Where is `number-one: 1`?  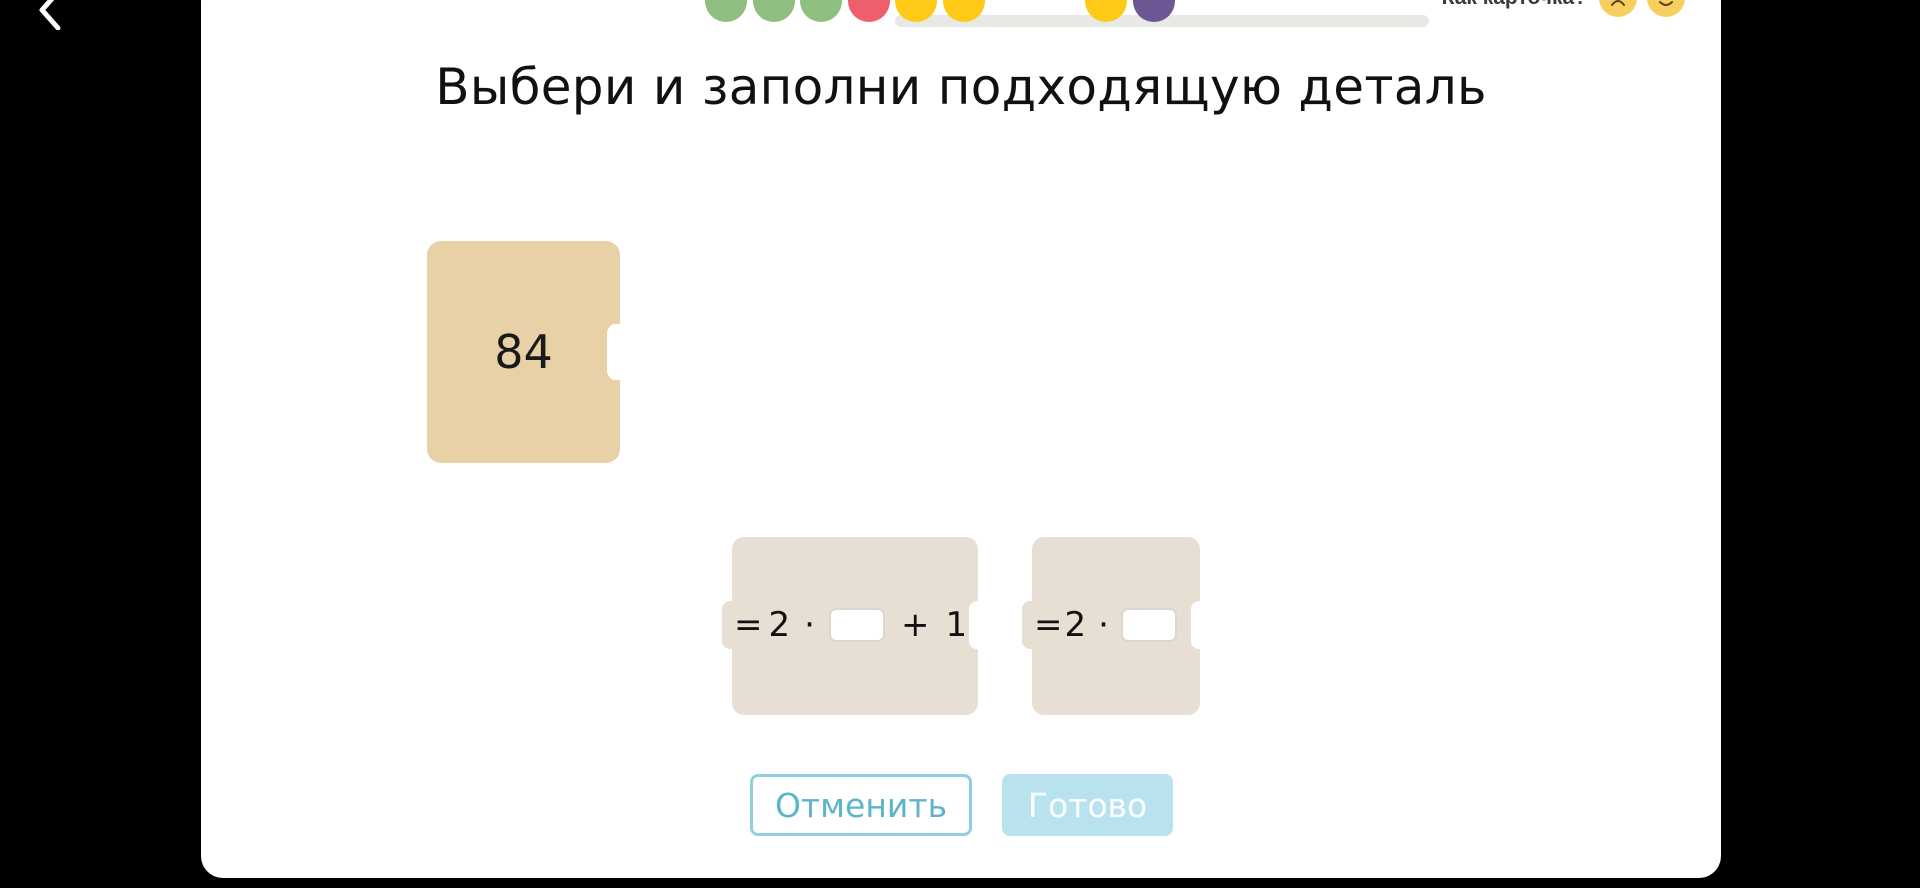 number-one: 1 is located at coordinates (956, 625).